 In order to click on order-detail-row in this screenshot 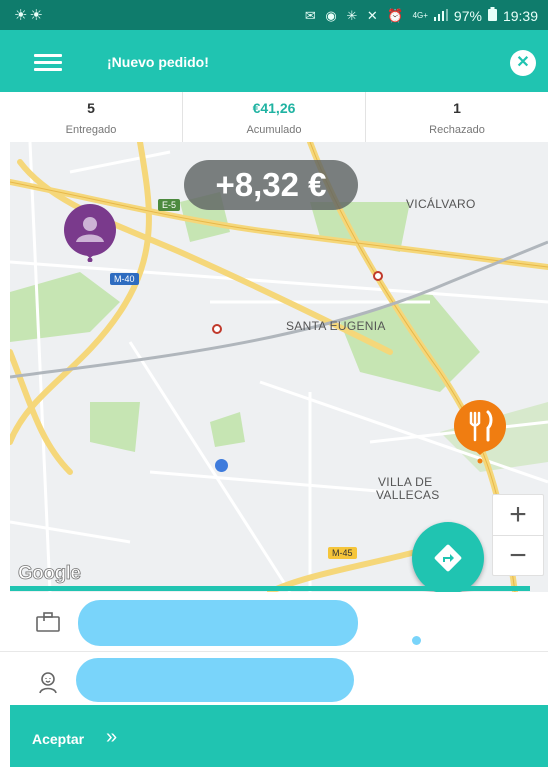, I will do `click(274, 624)`.